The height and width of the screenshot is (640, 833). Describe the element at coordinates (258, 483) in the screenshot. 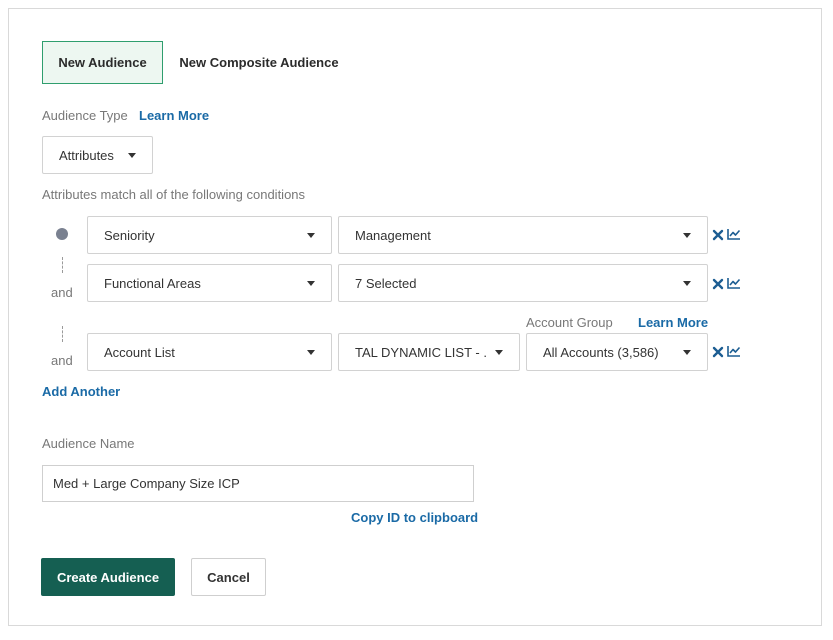

I see `audience-name-input: Med + Large Company Size ICP` at that location.